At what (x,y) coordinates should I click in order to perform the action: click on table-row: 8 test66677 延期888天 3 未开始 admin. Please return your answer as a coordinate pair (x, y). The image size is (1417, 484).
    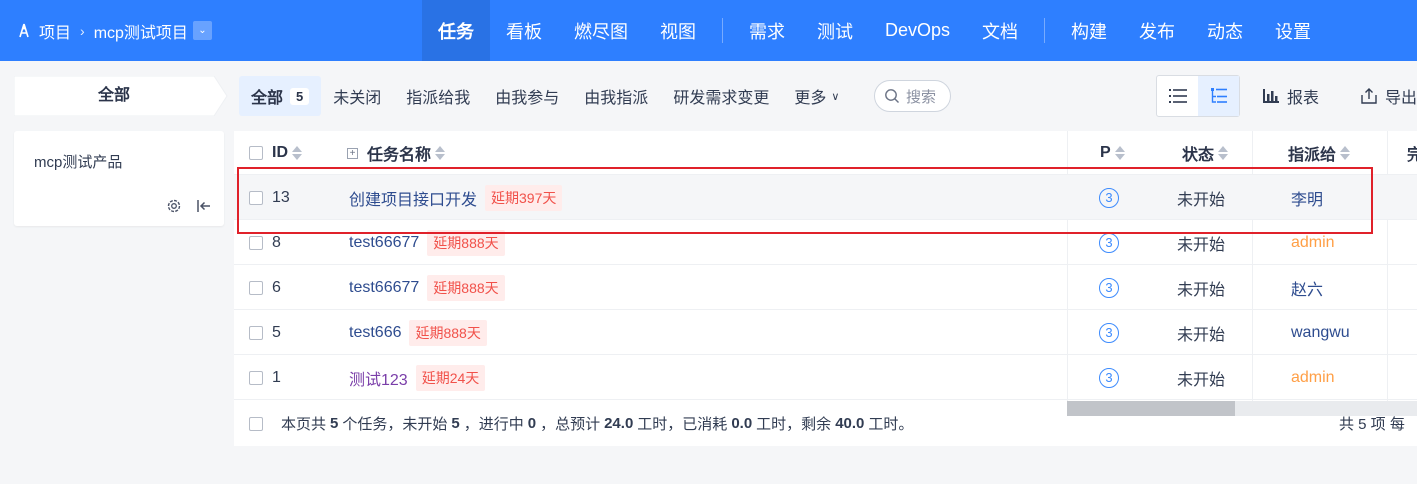
    Looking at the image, I should click on (825, 242).